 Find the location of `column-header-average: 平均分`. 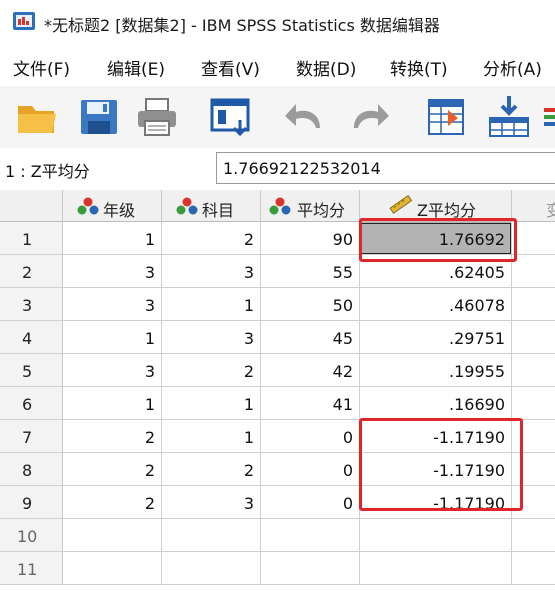

column-header-average: 平均分 is located at coordinates (310, 206).